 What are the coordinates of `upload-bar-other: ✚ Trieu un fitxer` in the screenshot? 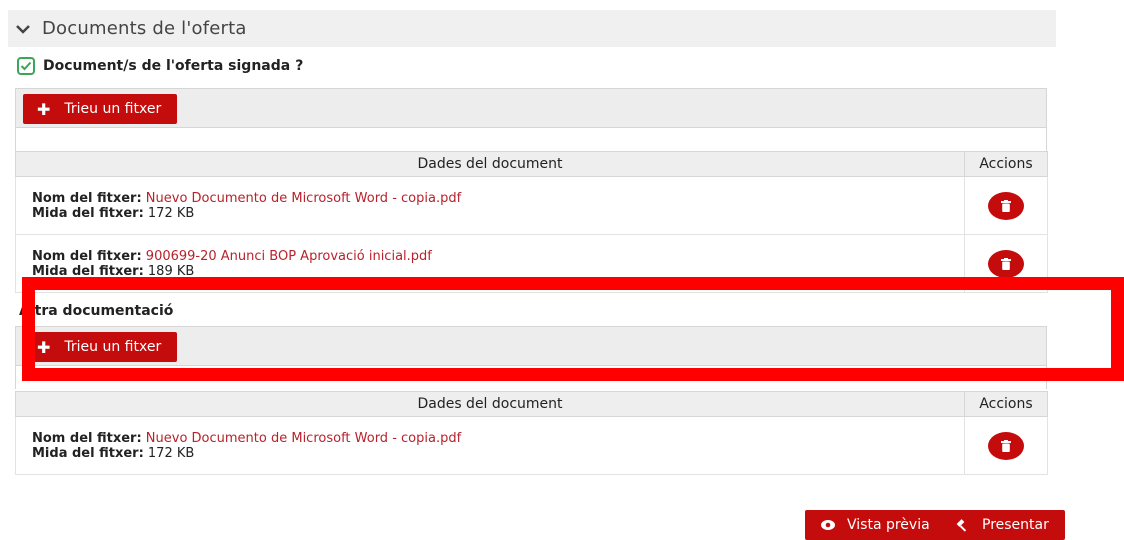 It's located at (531, 346).